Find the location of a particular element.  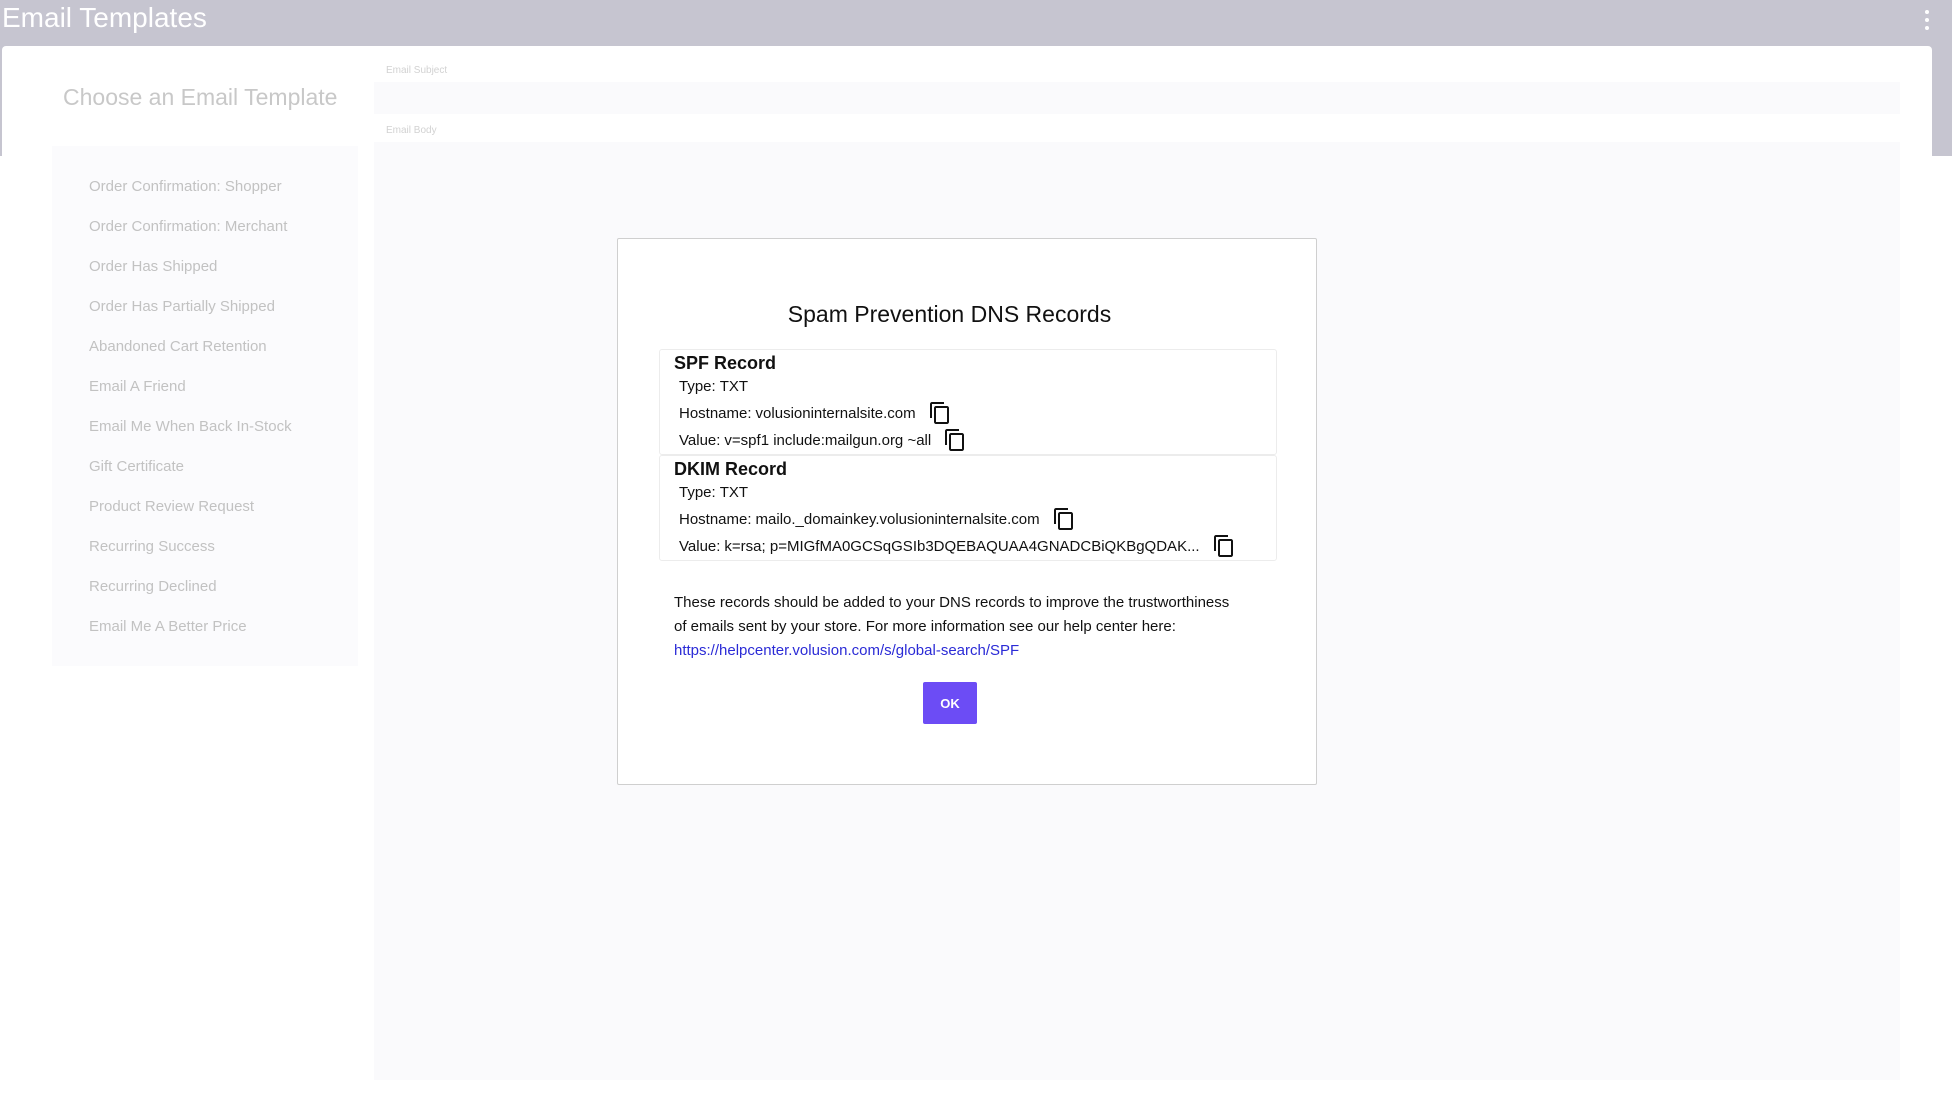

spf-type-label: Type: is located at coordinates (697, 386).